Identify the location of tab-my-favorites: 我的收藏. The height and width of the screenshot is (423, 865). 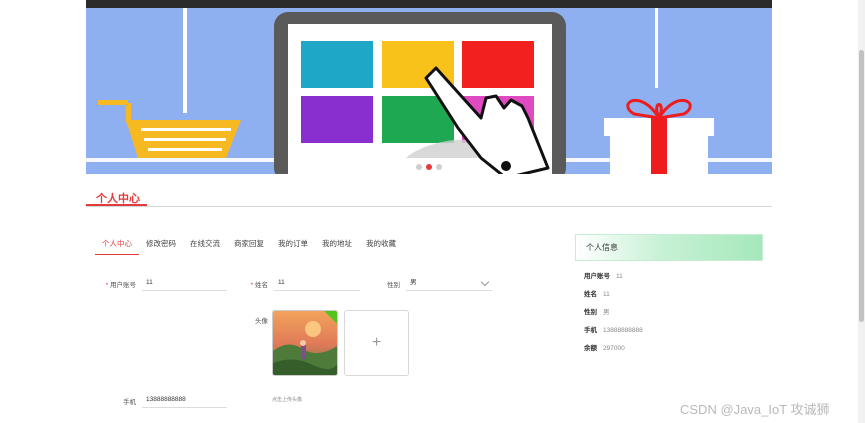
(381, 246).